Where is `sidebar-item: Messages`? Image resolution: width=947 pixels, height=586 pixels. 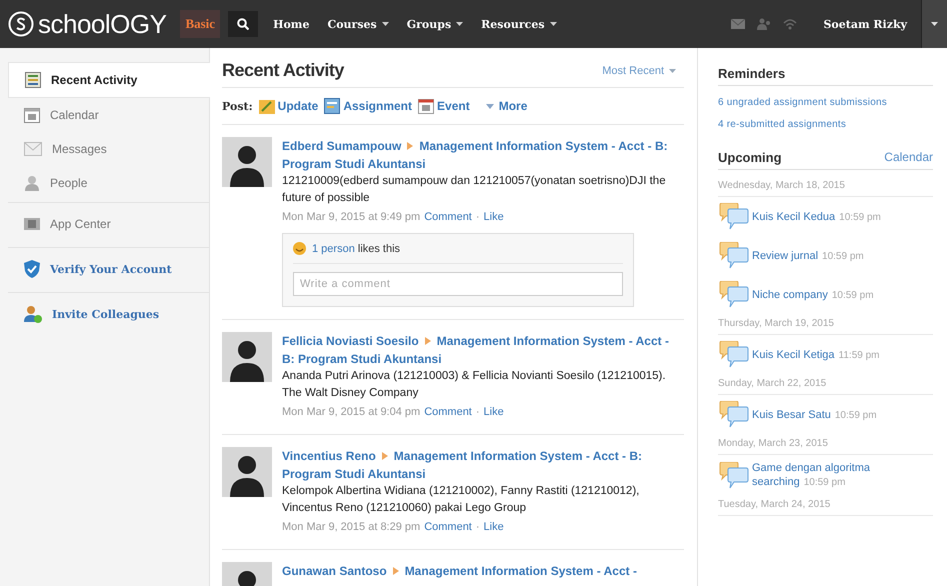 sidebar-item: Messages is located at coordinates (108, 149).